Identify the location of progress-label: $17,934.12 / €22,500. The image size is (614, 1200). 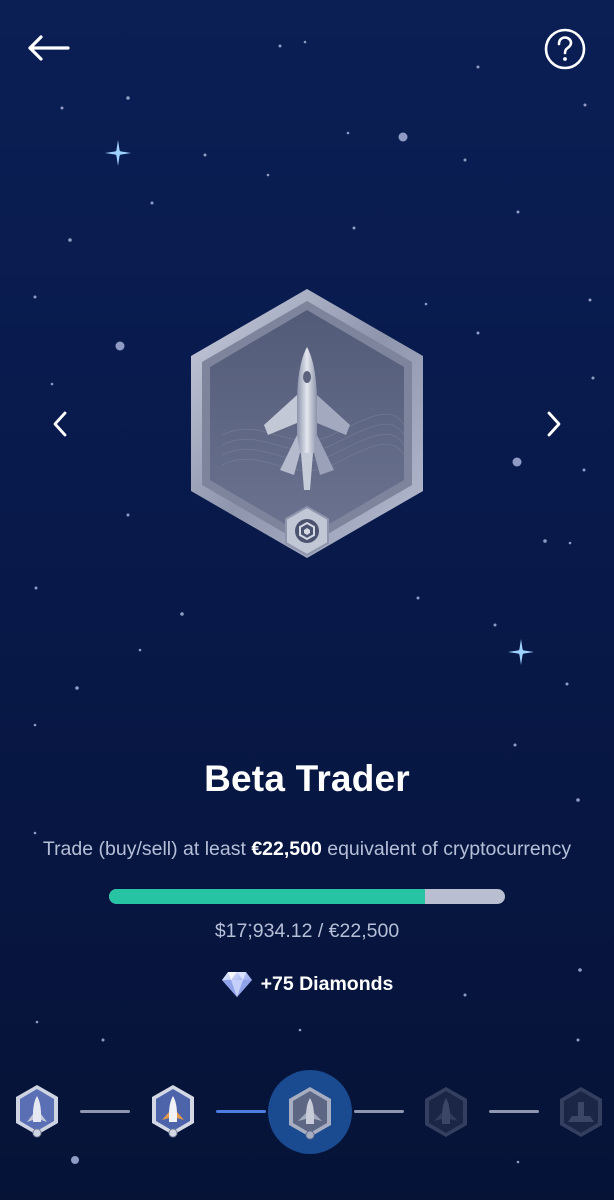
(307, 931).